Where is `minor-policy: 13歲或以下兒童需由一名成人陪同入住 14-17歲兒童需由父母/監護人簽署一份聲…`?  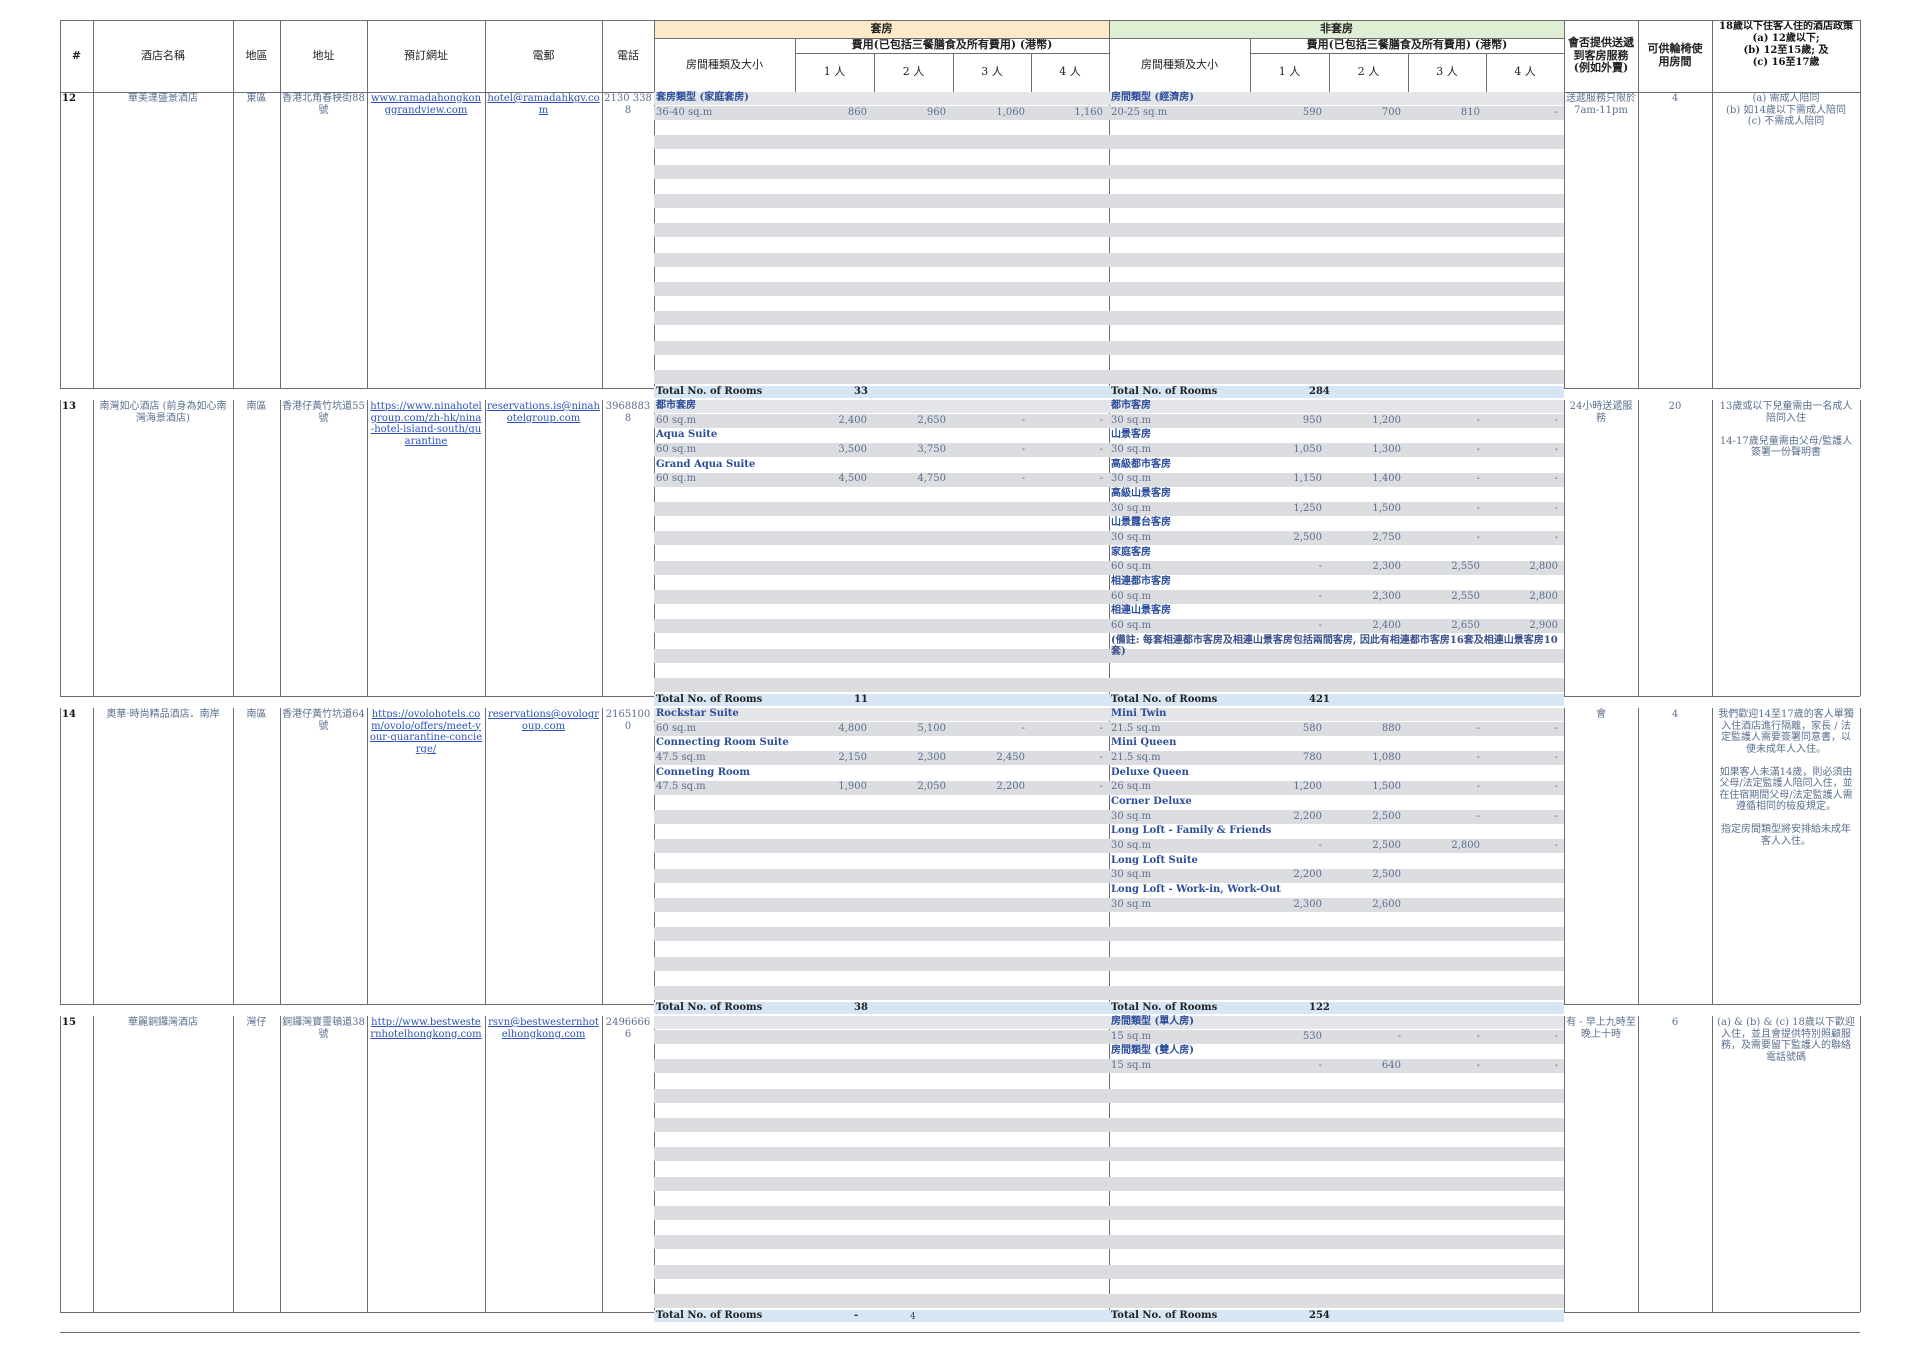
minor-policy: 13歲或以下兒童需由一名成人陪同入住 14-17歲兒童需由父母/監護人簽署一份聲… is located at coordinates (1786, 429).